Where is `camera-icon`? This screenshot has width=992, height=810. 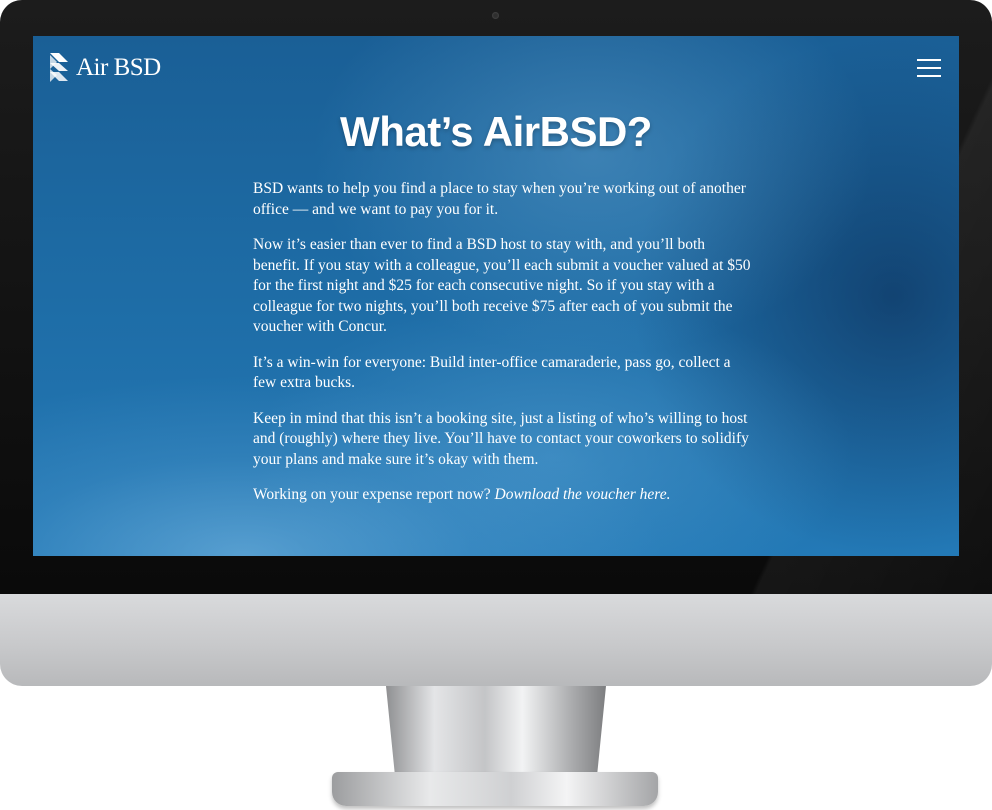
camera-icon is located at coordinates (495, 15).